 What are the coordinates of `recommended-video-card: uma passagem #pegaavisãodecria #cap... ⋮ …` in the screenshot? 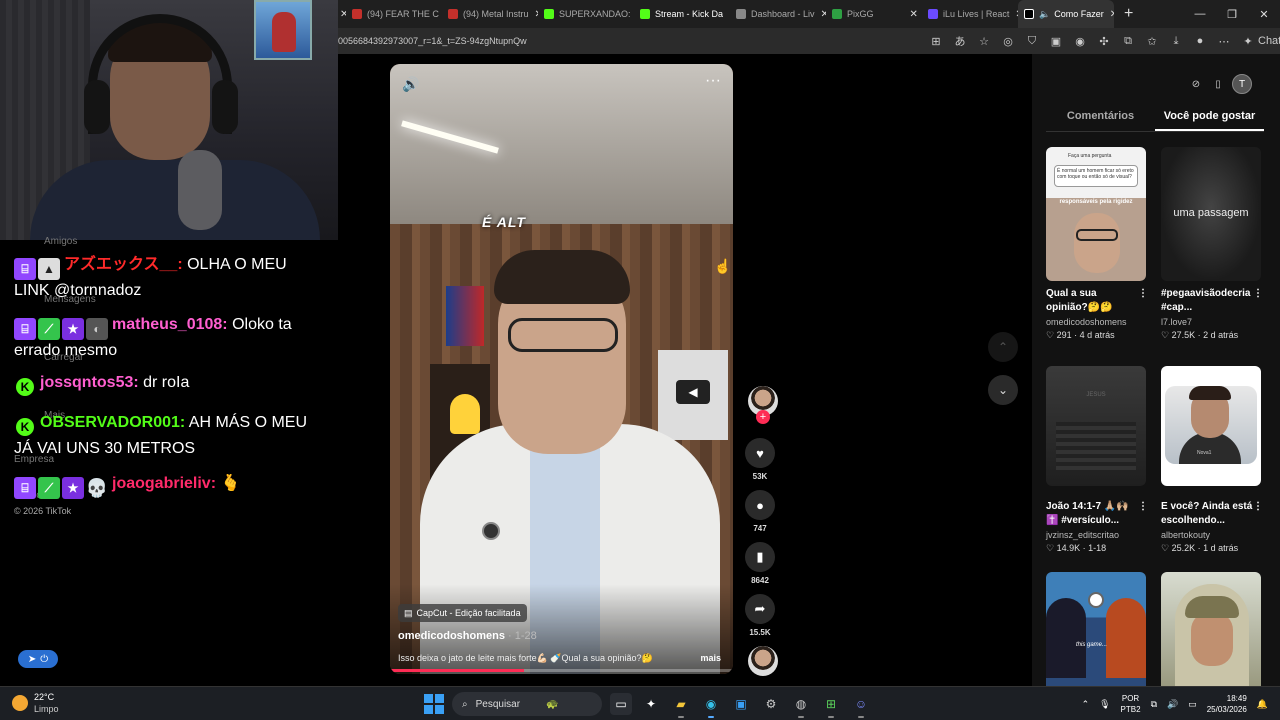 It's located at (1212, 244).